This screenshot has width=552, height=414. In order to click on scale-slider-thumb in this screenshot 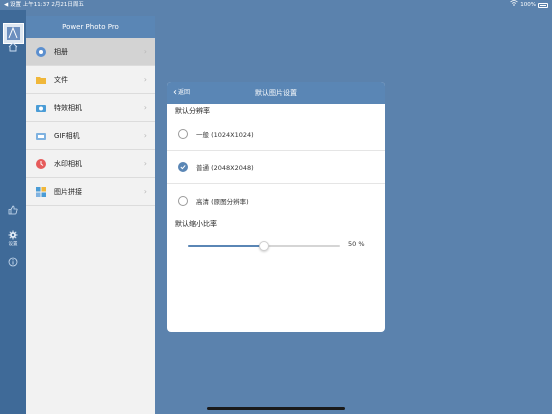, I will do `click(264, 246)`.